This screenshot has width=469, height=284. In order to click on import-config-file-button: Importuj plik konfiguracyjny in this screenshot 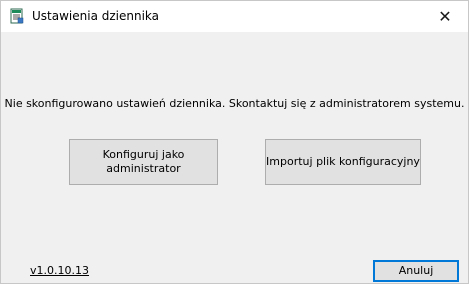, I will do `click(343, 162)`.